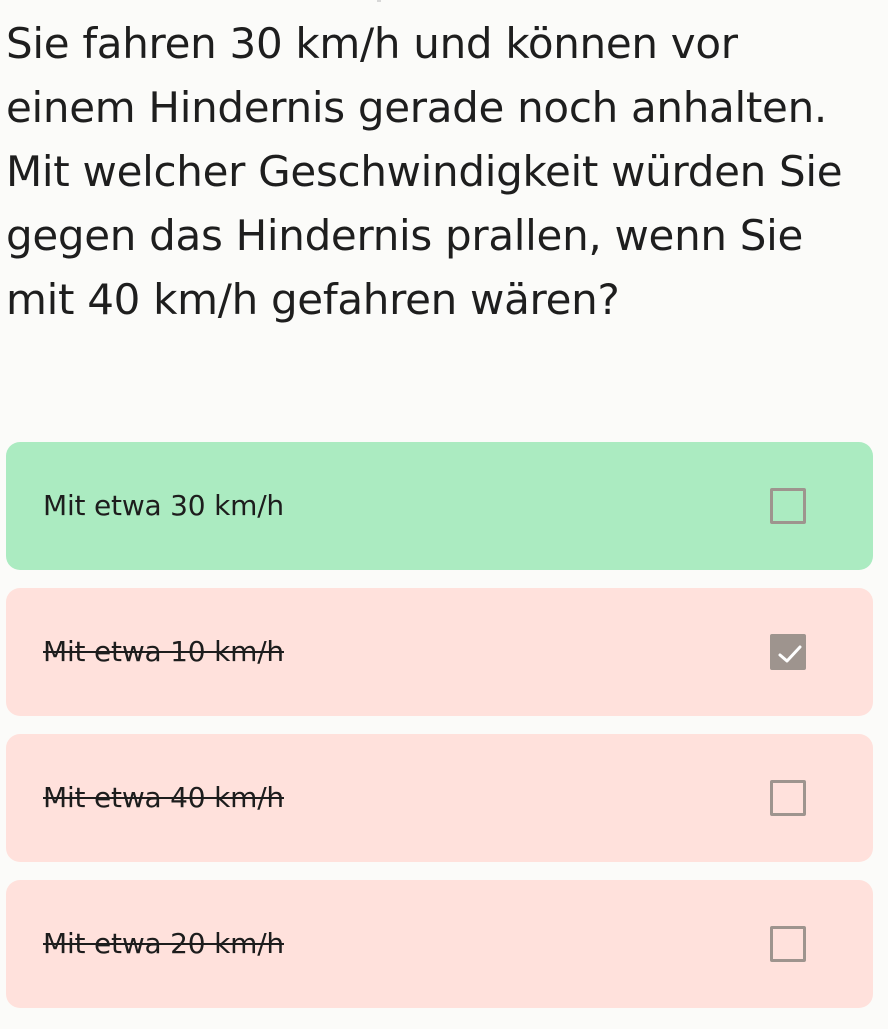 This screenshot has height=1029, width=888. Describe the element at coordinates (439, 652) in the screenshot. I see `answer-option-2: Mit etwa 10 km/h` at that location.